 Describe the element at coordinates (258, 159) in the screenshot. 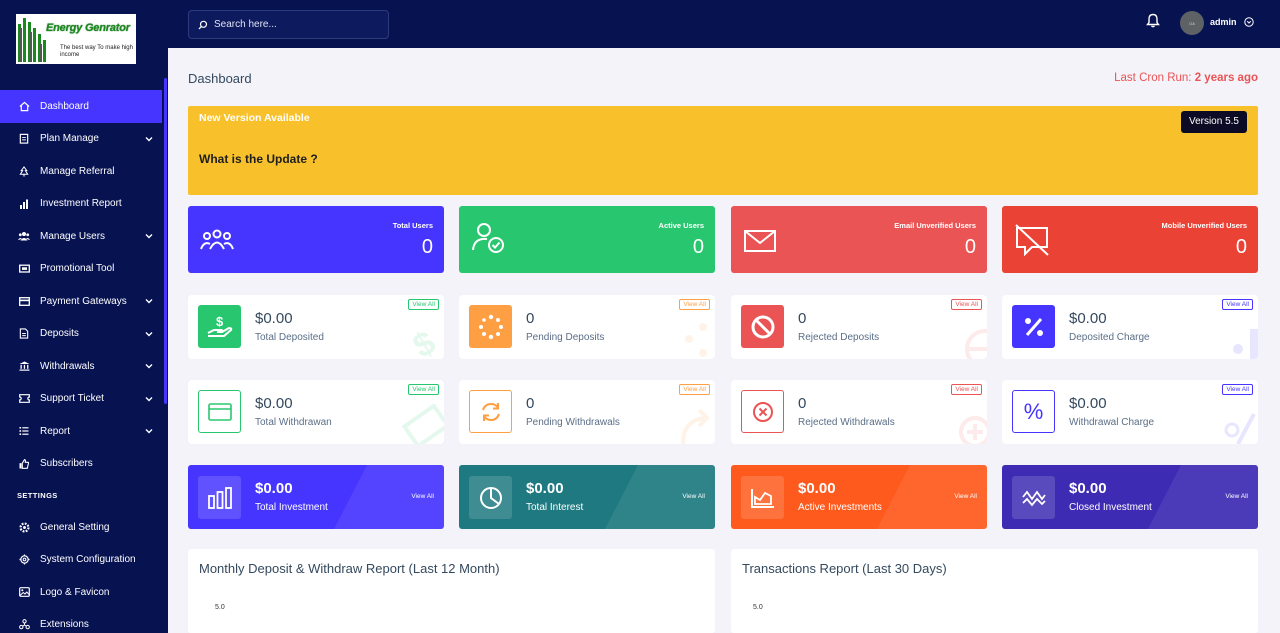

I see `update-question: What is the Update ?` at that location.